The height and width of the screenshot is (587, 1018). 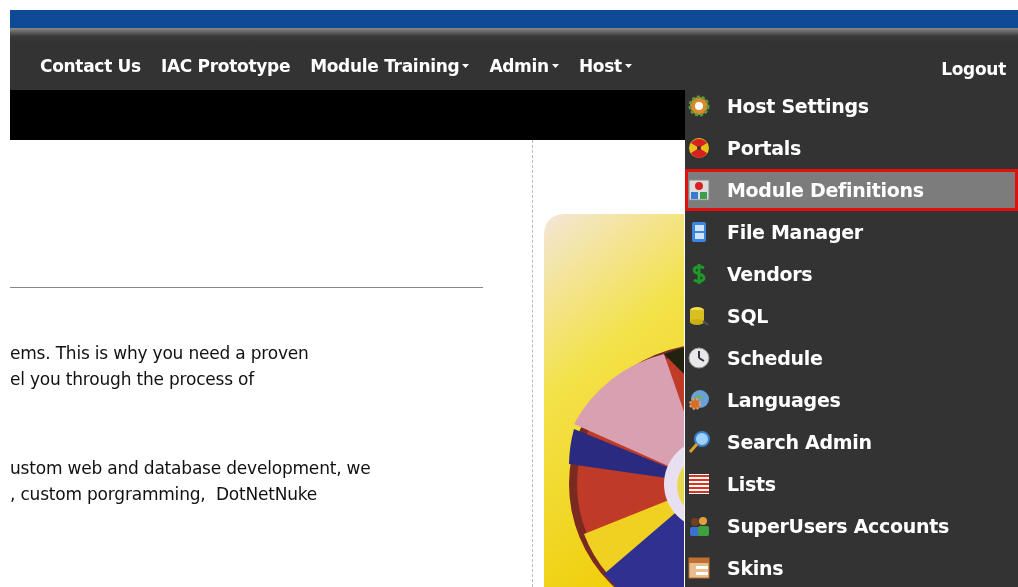 What do you see at coordinates (225, 66) in the screenshot?
I see `nav-link: IAC Prototype` at bounding box center [225, 66].